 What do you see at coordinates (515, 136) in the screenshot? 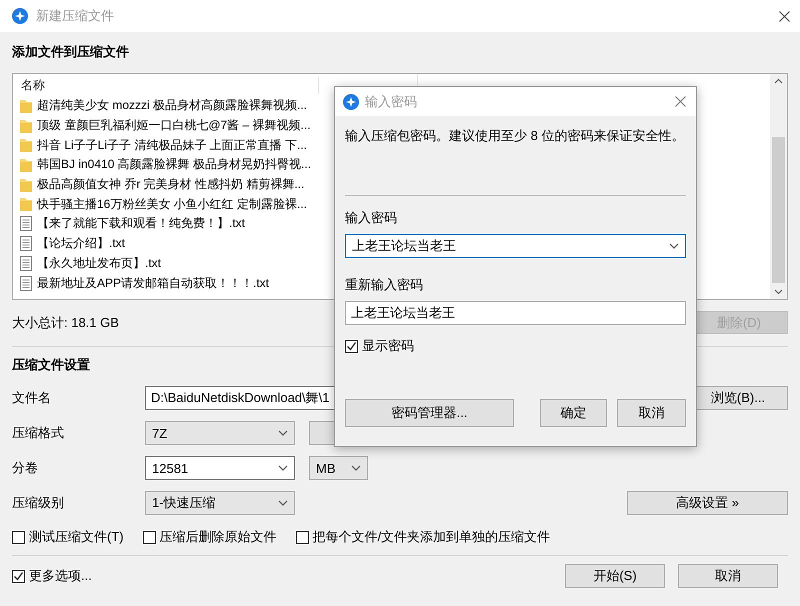
I see `description-text: 输入压缩包密码。建议使用至少 8 位的密码来保证安全性。` at bounding box center [515, 136].